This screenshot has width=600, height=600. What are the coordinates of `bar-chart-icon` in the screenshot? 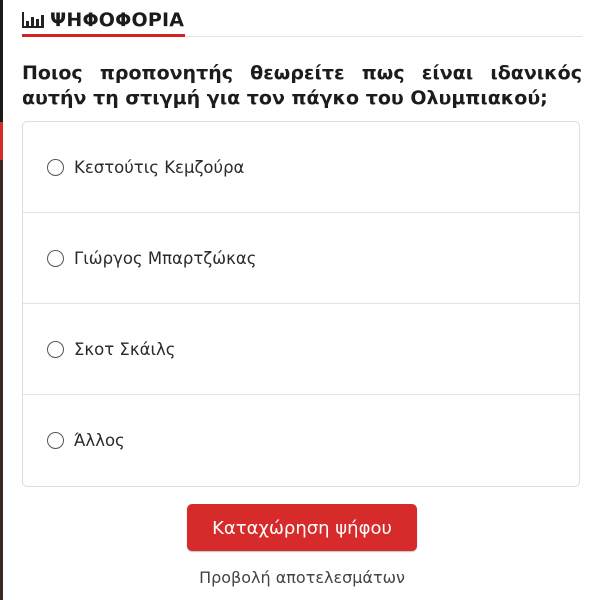 It's located at (33, 20).